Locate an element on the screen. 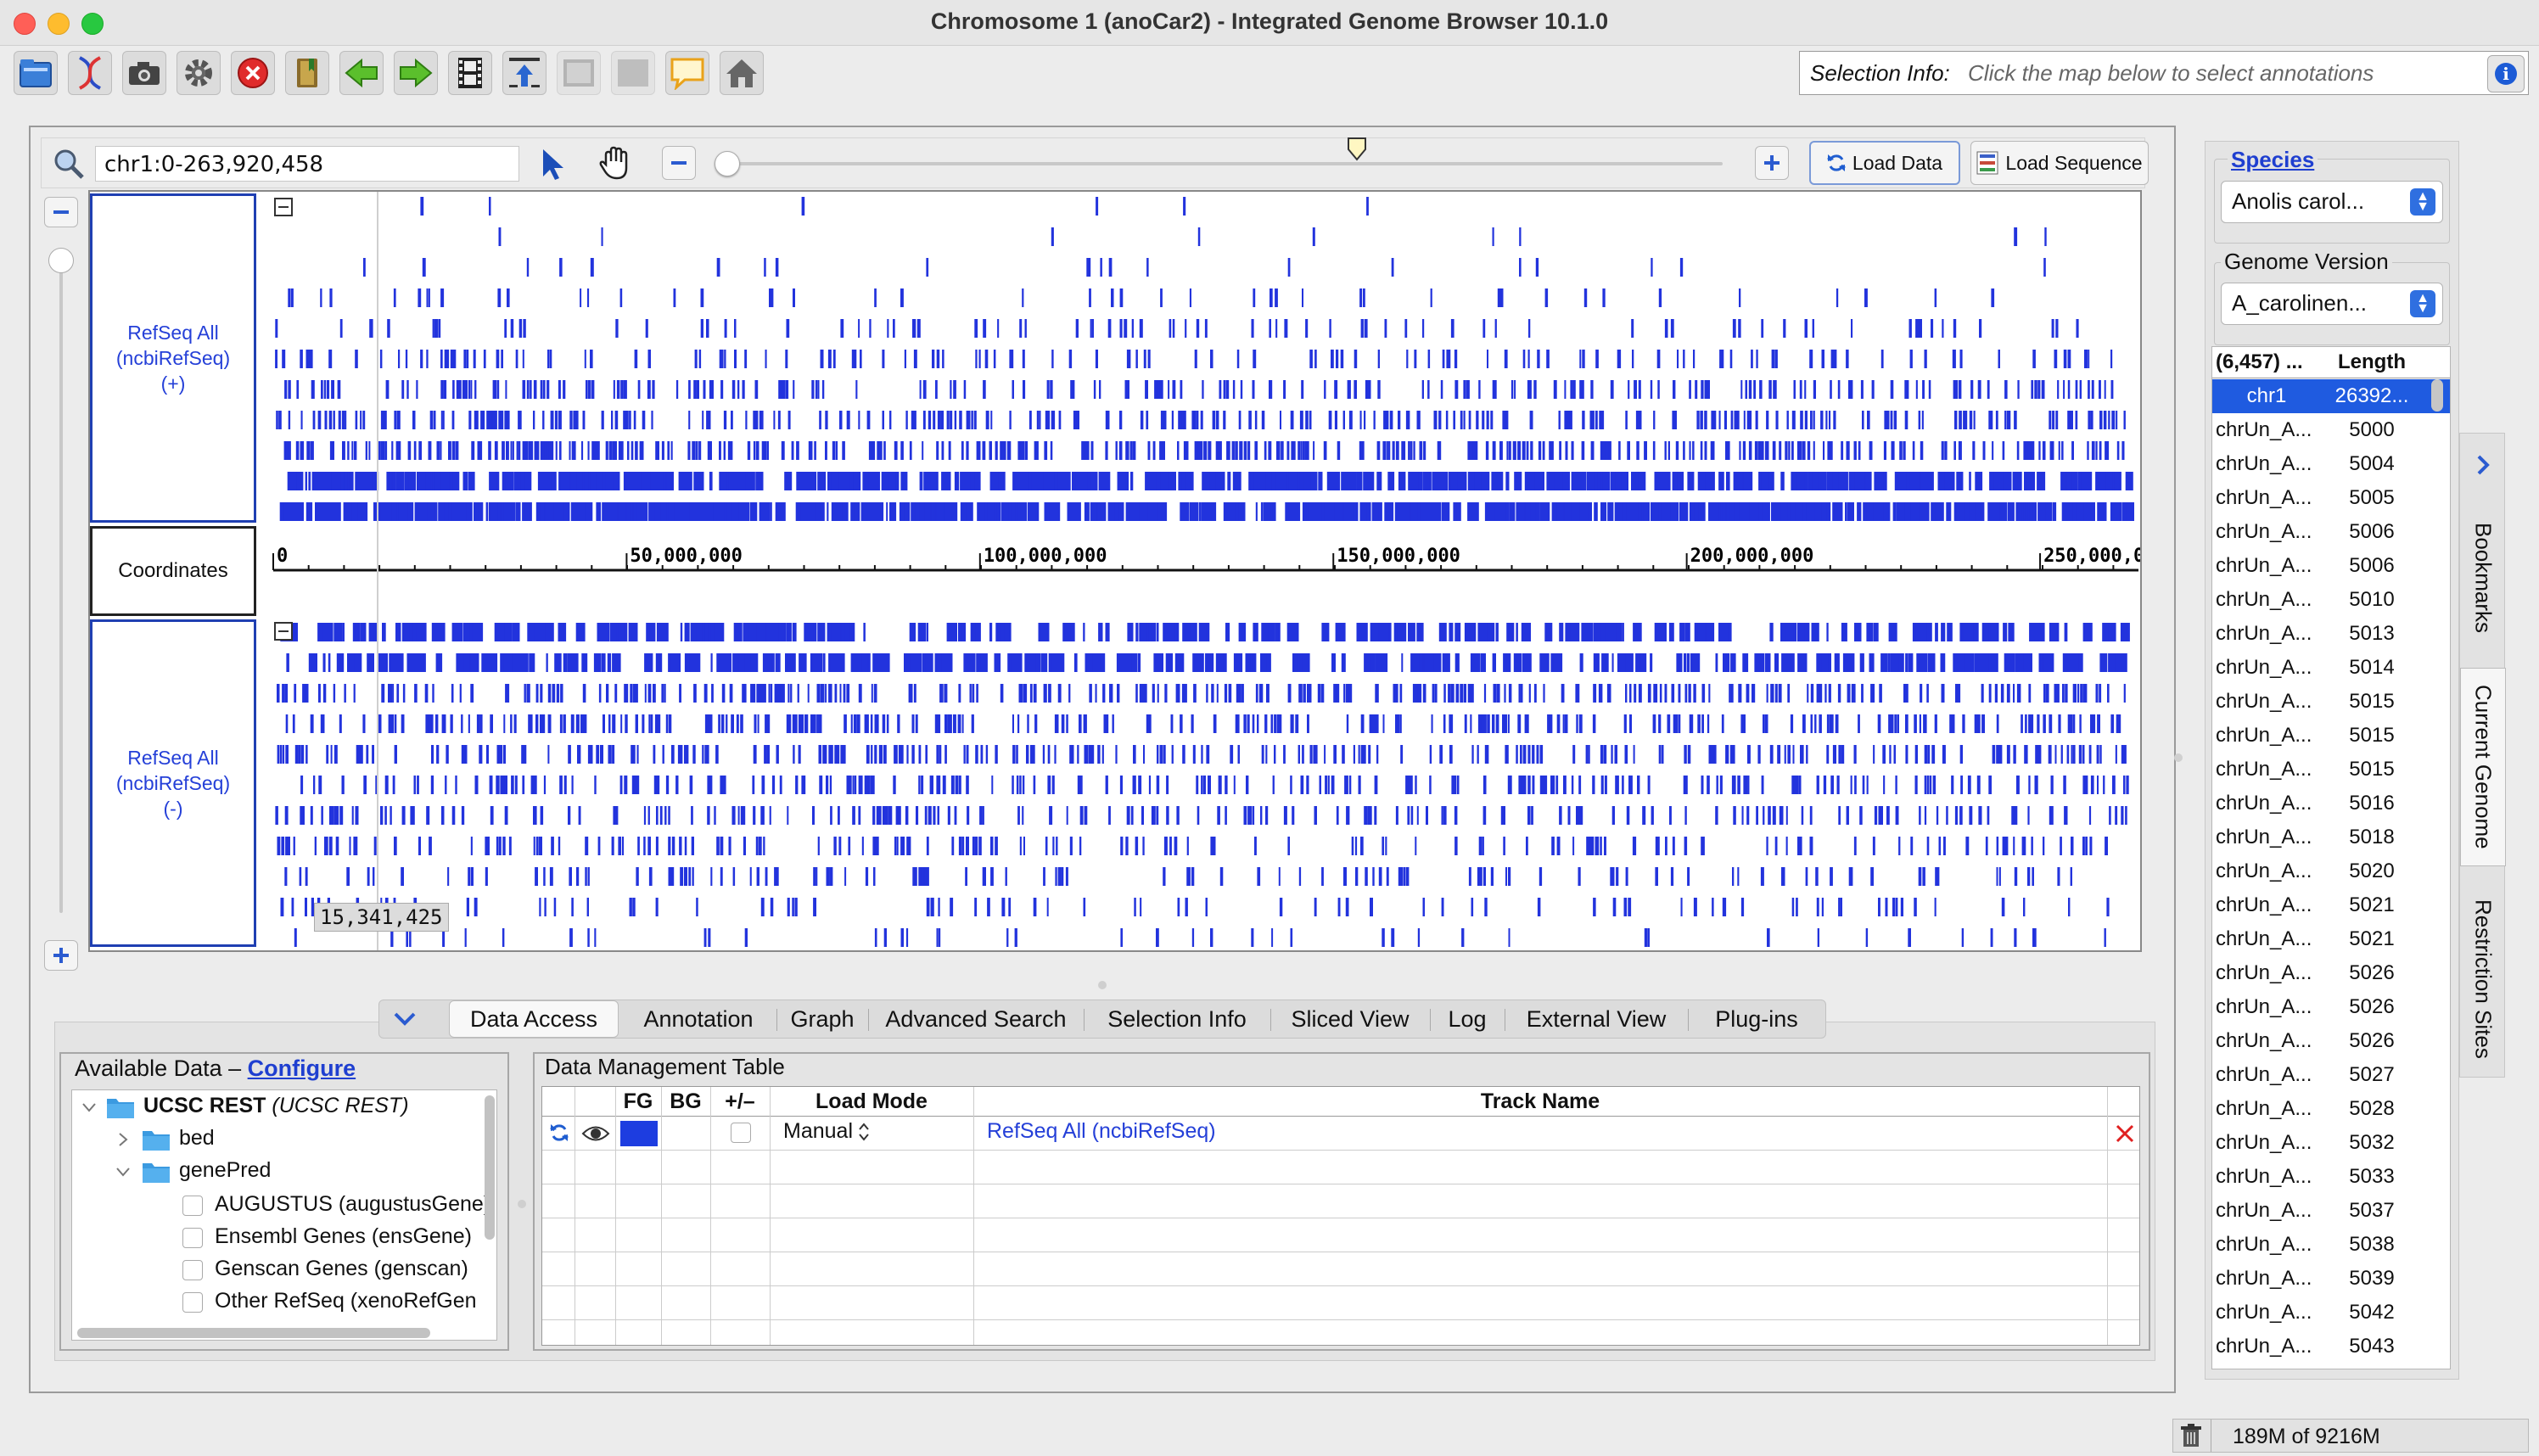  sequence-row: chrUn_A... 5043 is located at coordinates (2331, 1347).